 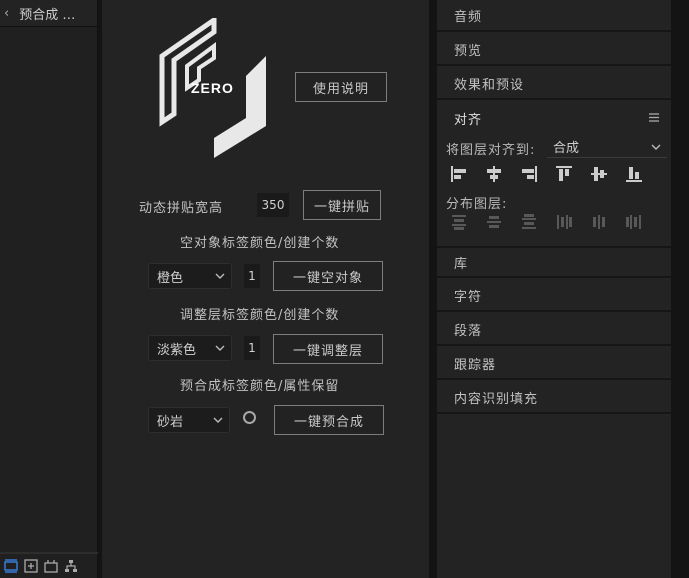 I want to click on align-title: 对齐, so click(x=468, y=120).